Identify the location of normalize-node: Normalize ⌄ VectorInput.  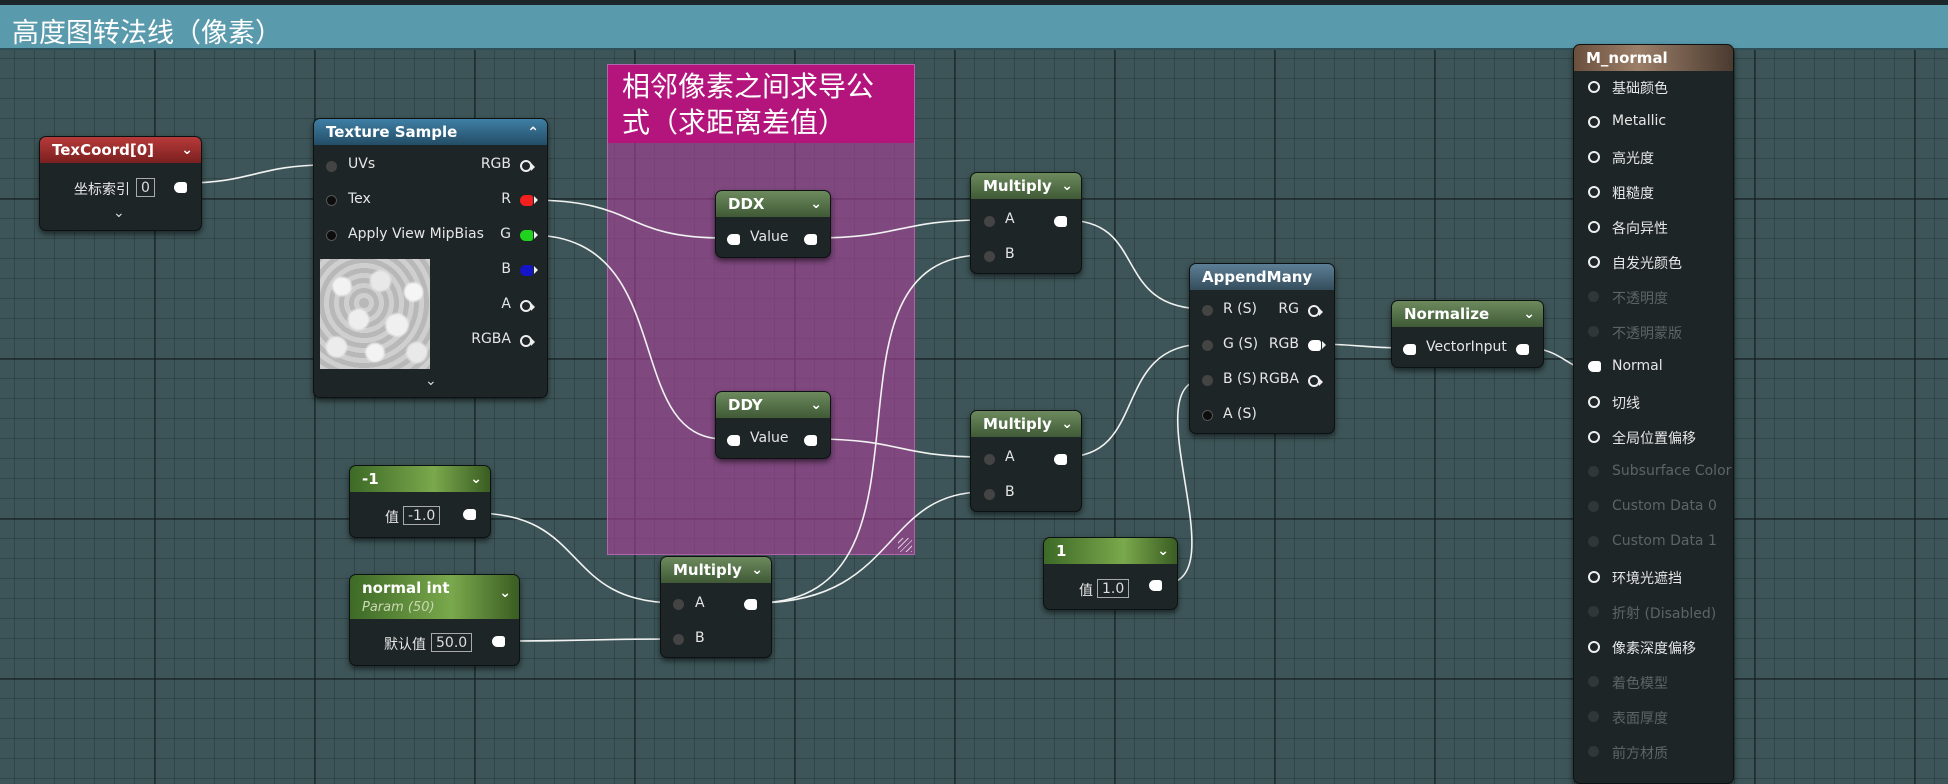
(1467, 334).